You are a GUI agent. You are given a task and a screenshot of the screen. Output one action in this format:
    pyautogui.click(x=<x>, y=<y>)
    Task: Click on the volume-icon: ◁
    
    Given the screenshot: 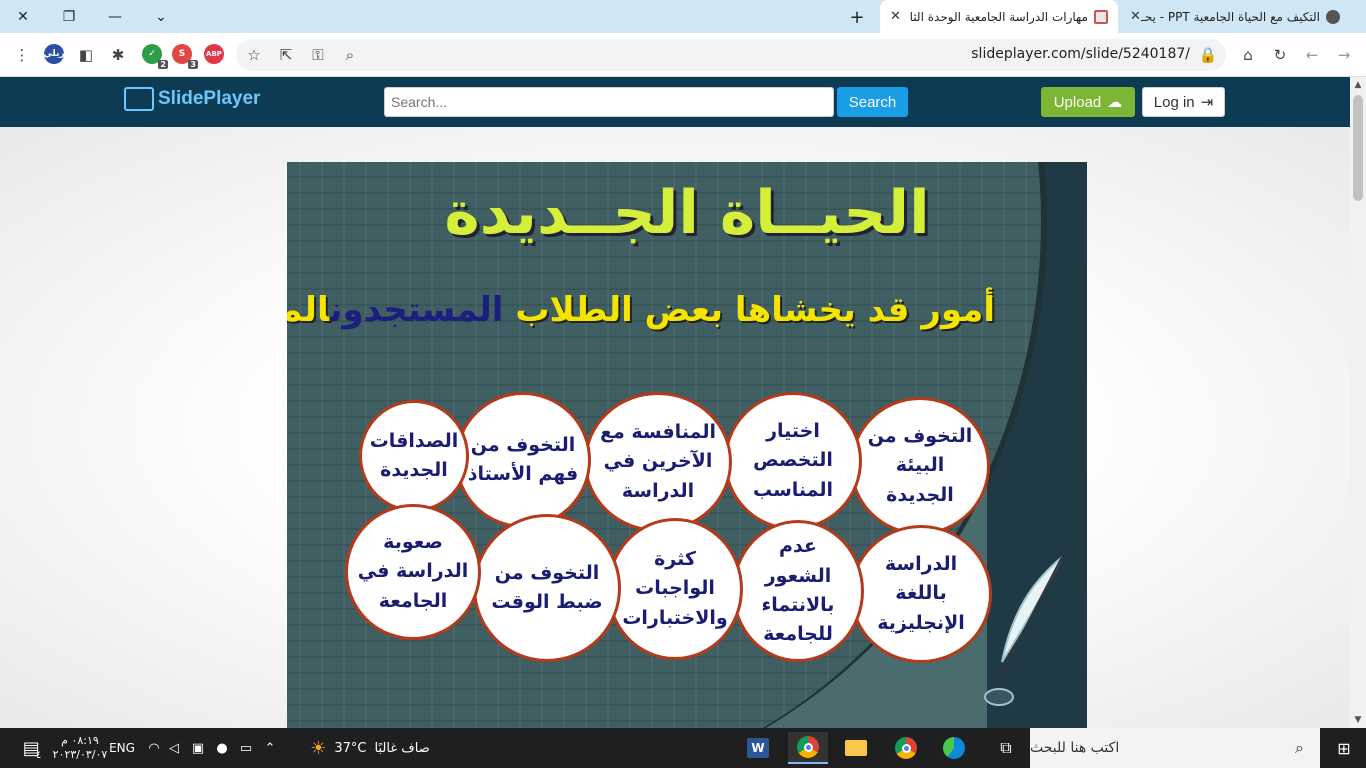 What is the action you would take?
    pyautogui.click(x=174, y=748)
    